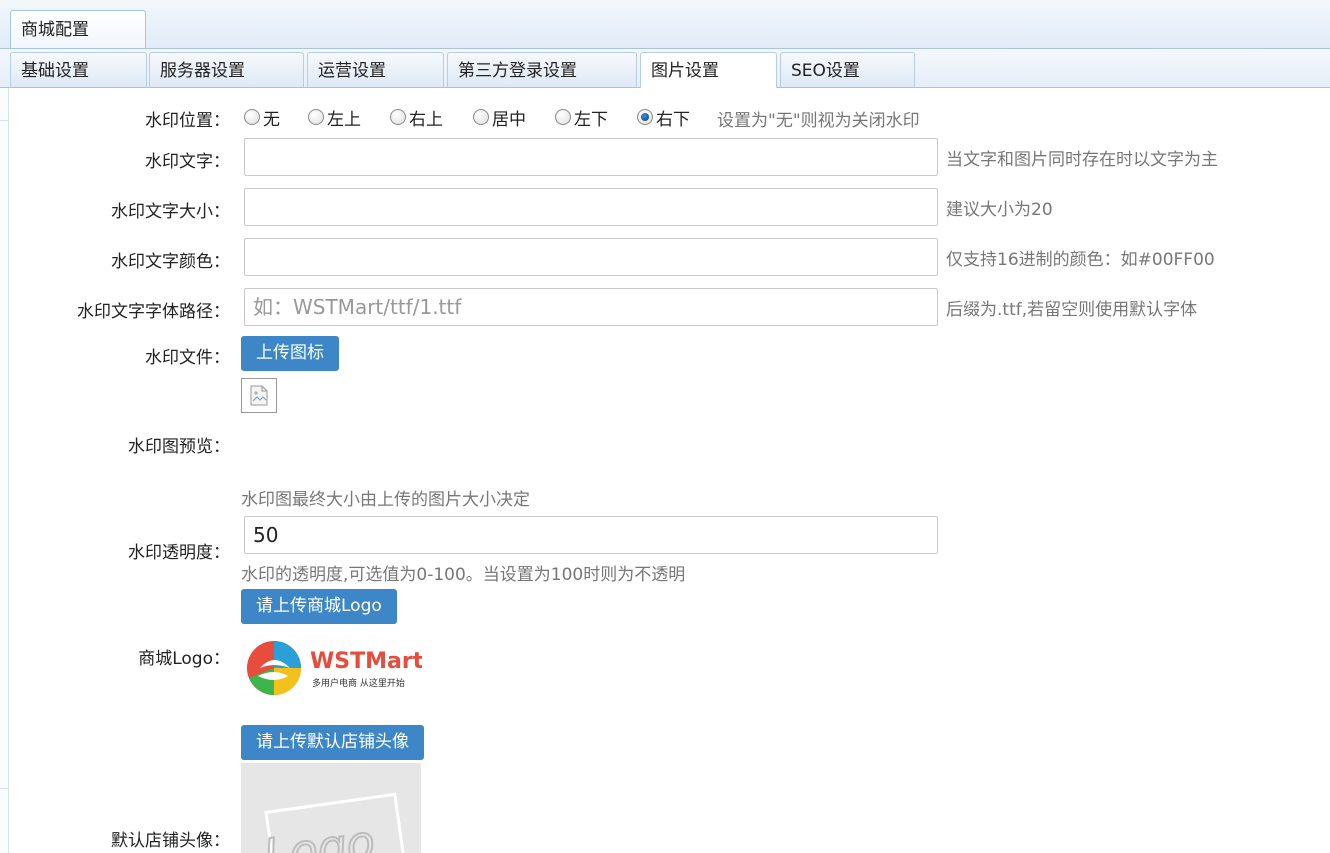 This screenshot has width=1330, height=853. I want to click on broken-image-icon, so click(259, 395).